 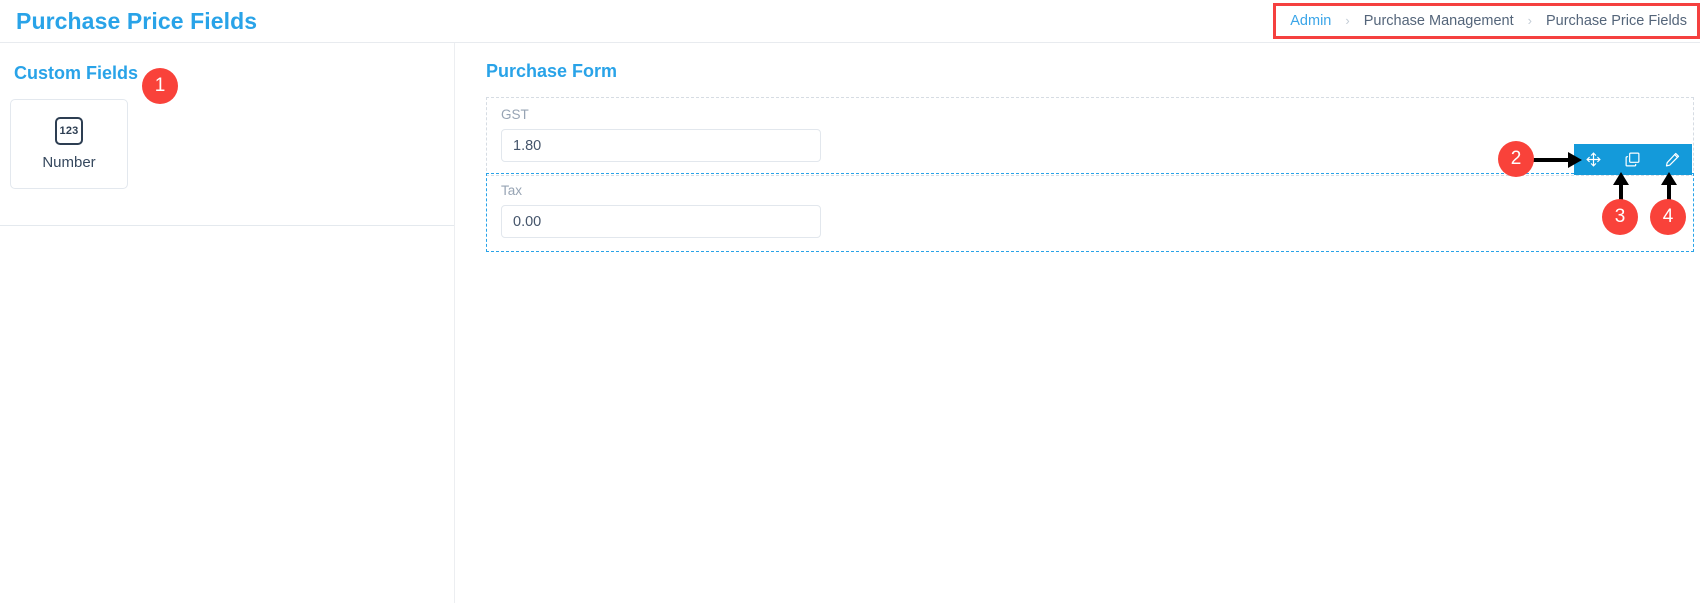 I want to click on move-button, so click(x=1594, y=159).